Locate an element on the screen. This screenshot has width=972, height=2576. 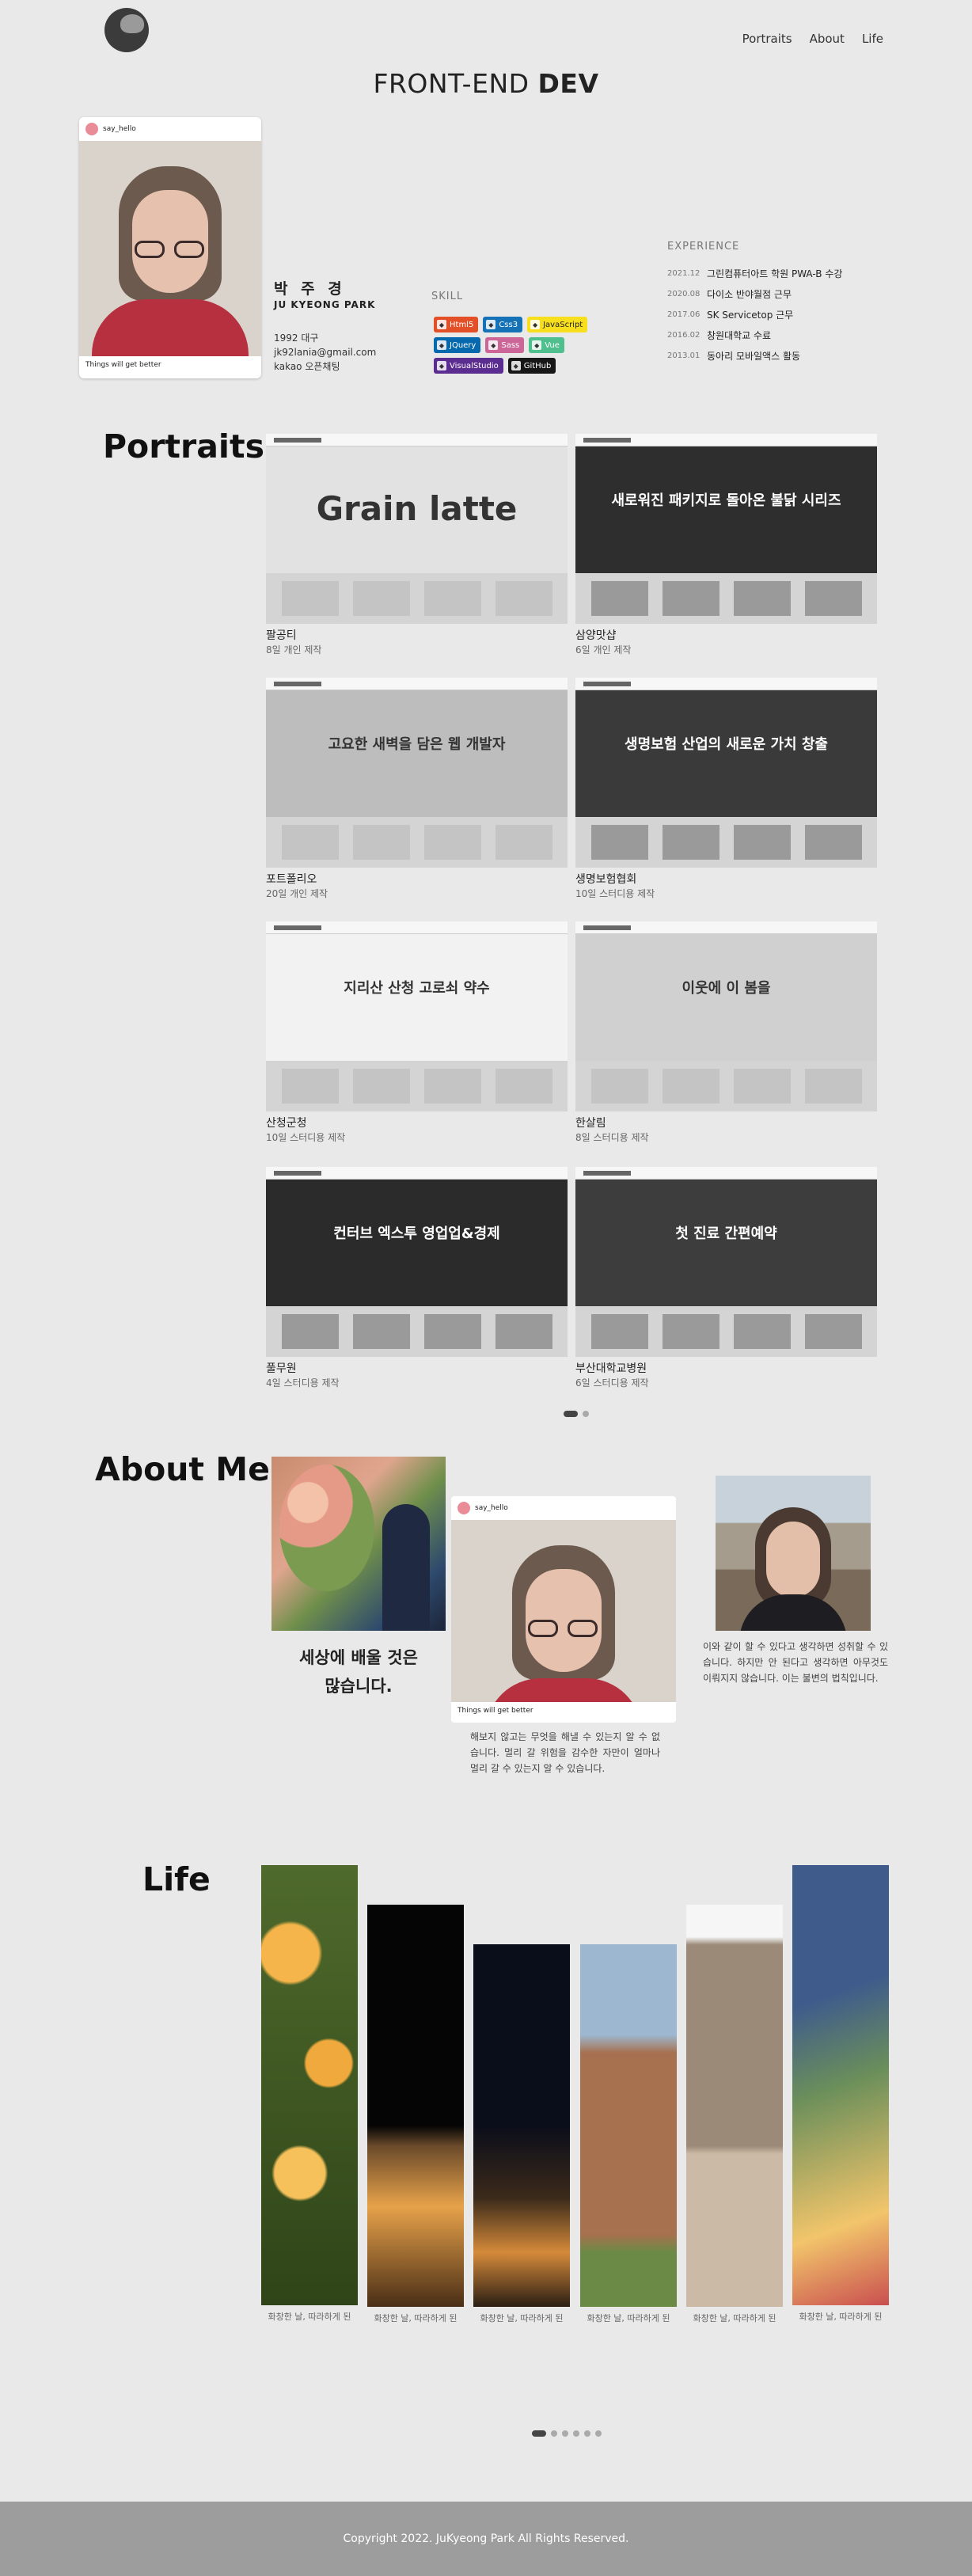
profile-email: jk92lania@gmail.com is located at coordinates (325, 352).